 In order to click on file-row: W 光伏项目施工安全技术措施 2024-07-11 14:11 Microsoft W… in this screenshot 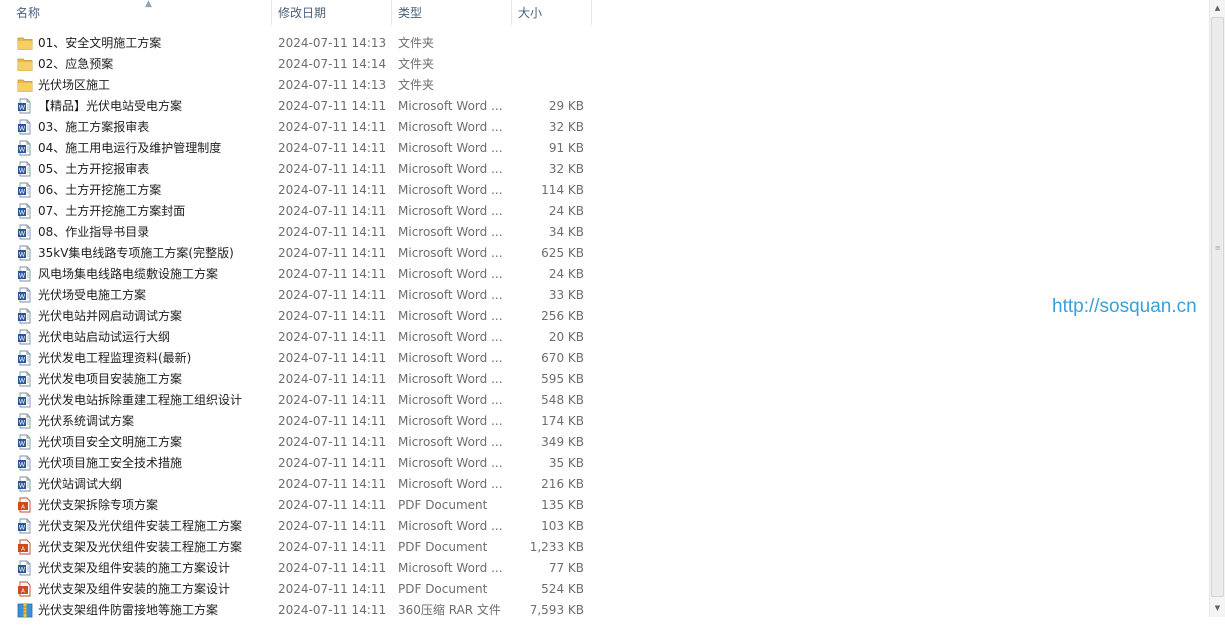, I will do `click(300, 463)`.